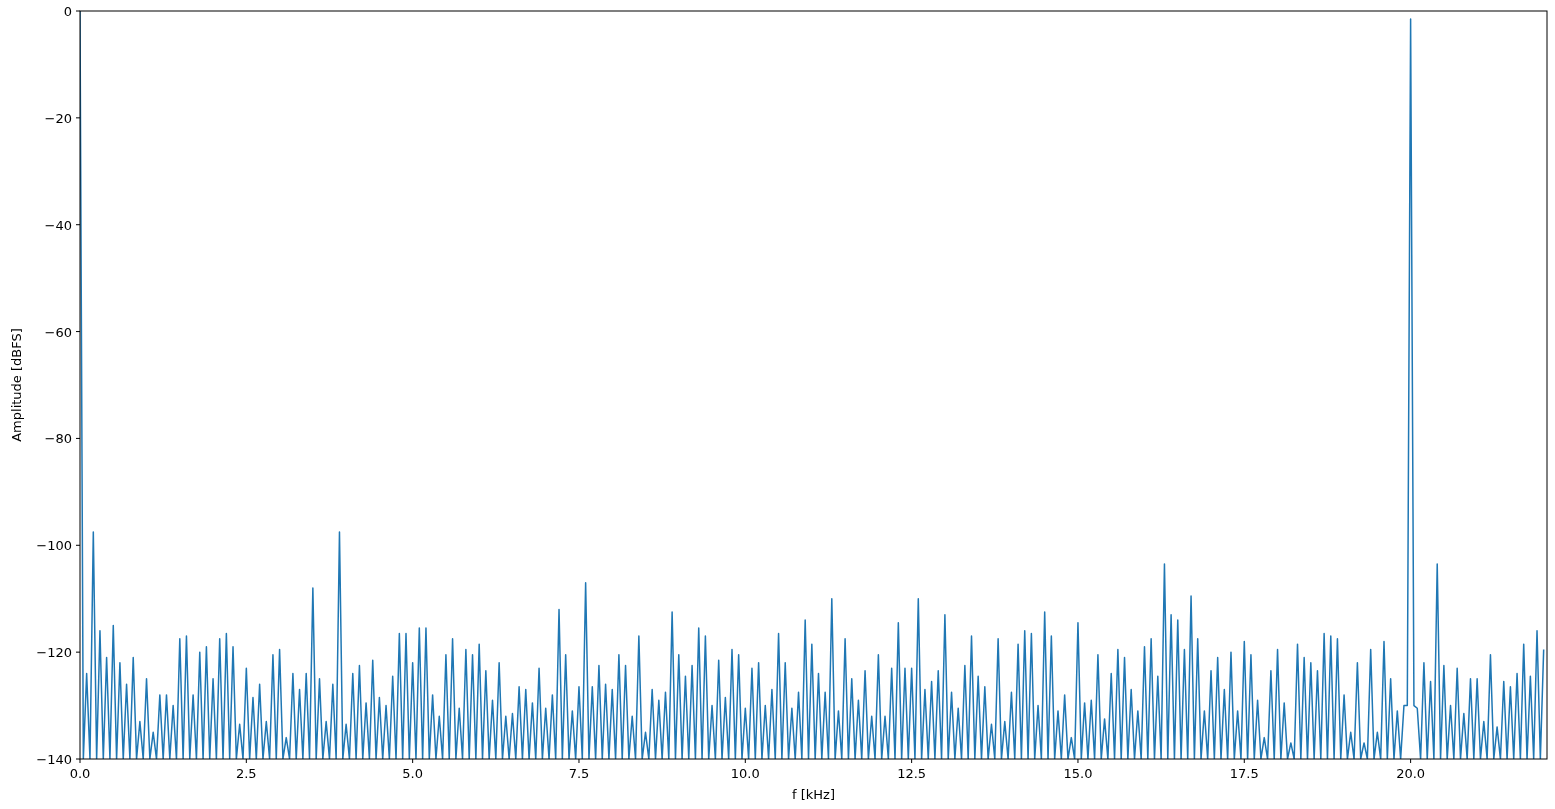 The height and width of the screenshot is (809, 1555). Describe the element at coordinates (58, 332) in the screenshot. I see `y-tick-label: −60` at that location.